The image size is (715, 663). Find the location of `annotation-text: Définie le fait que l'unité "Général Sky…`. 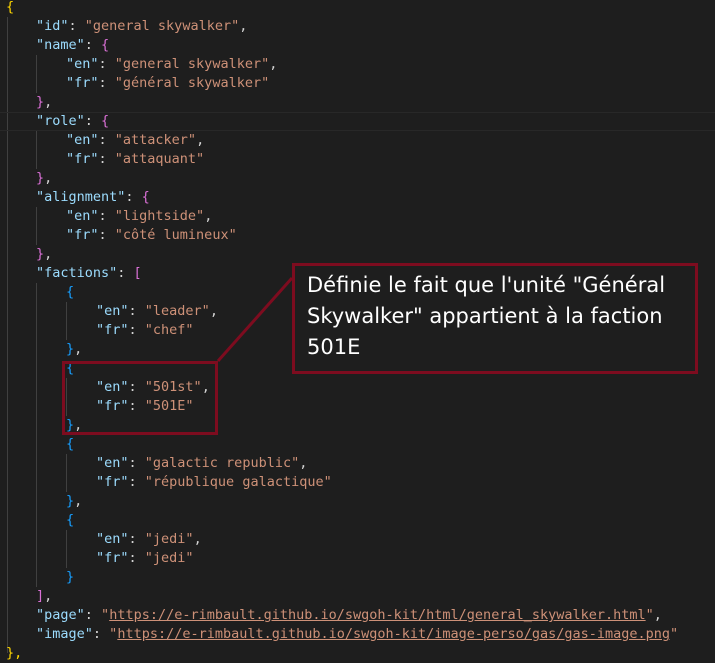

annotation-text: Définie le fait que l'unité "Général Sky… is located at coordinates (486, 316).